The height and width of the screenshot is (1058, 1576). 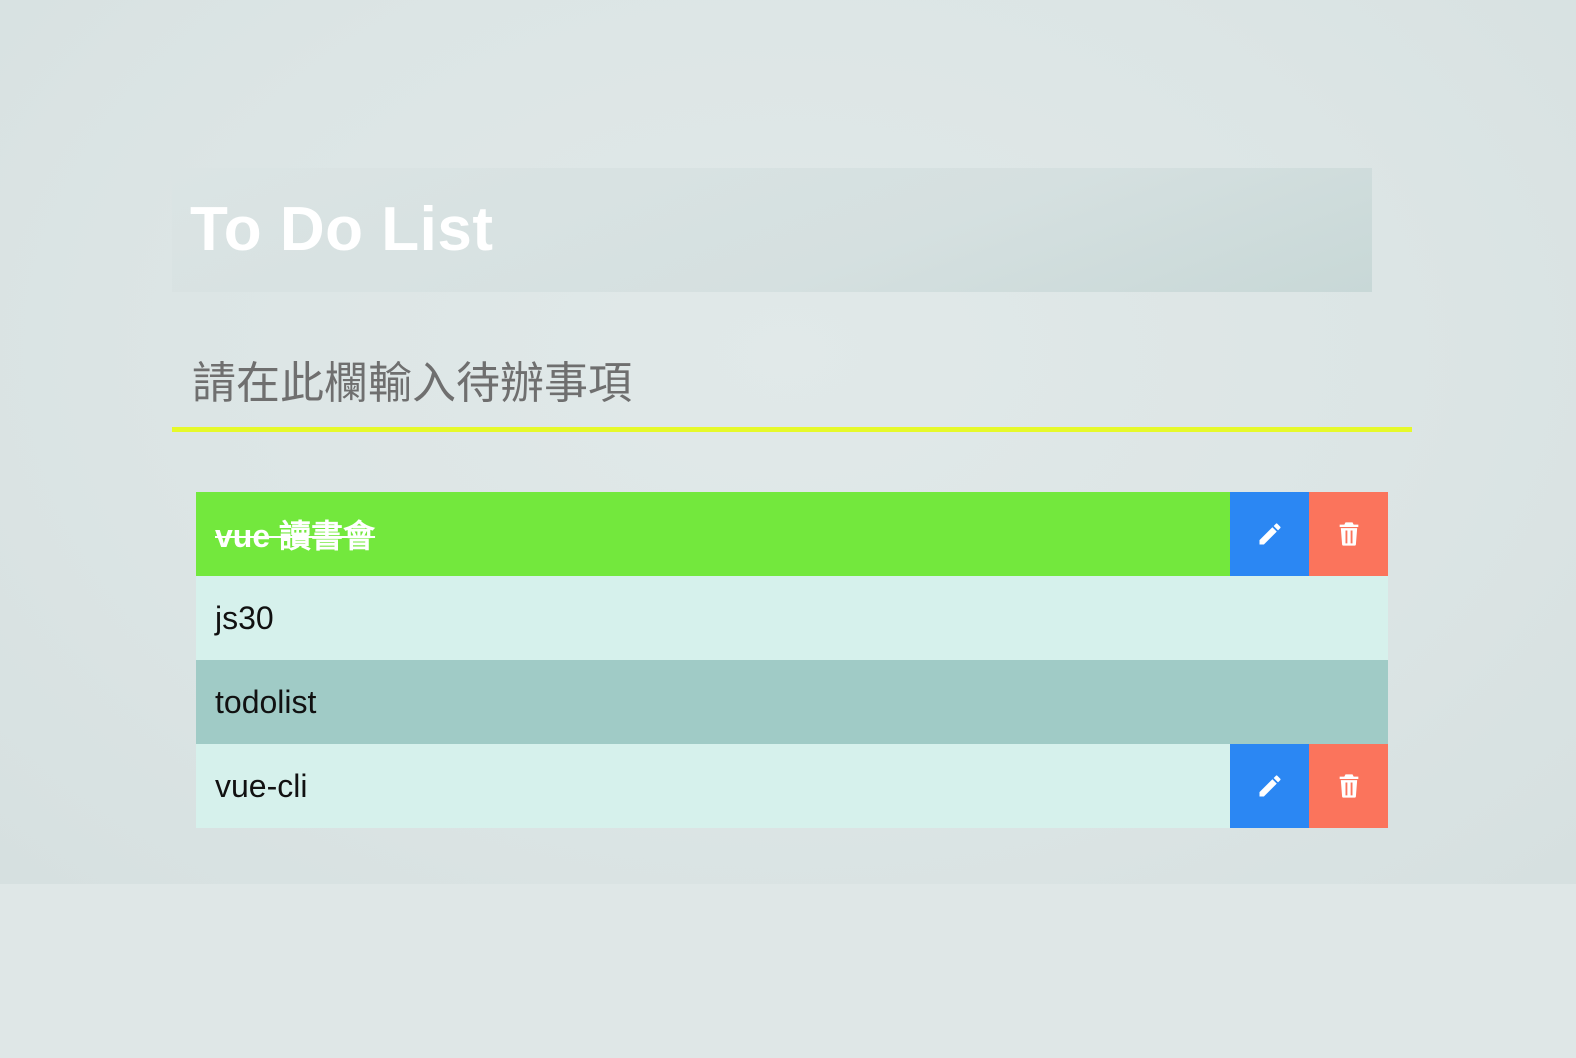 I want to click on new-todo-field, so click(x=792, y=386).